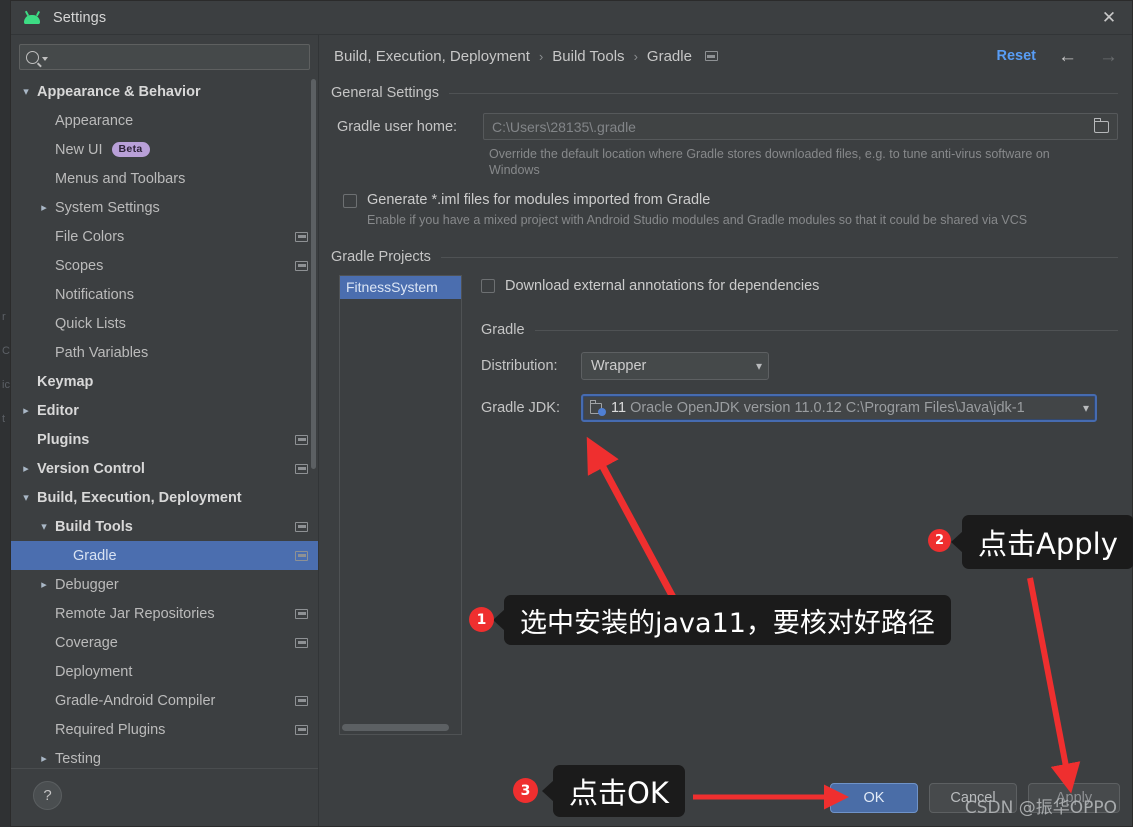  Describe the element at coordinates (564, 126) in the screenshot. I see `gradle-user-home-value: C:\Users\28135\.gradle` at that location.